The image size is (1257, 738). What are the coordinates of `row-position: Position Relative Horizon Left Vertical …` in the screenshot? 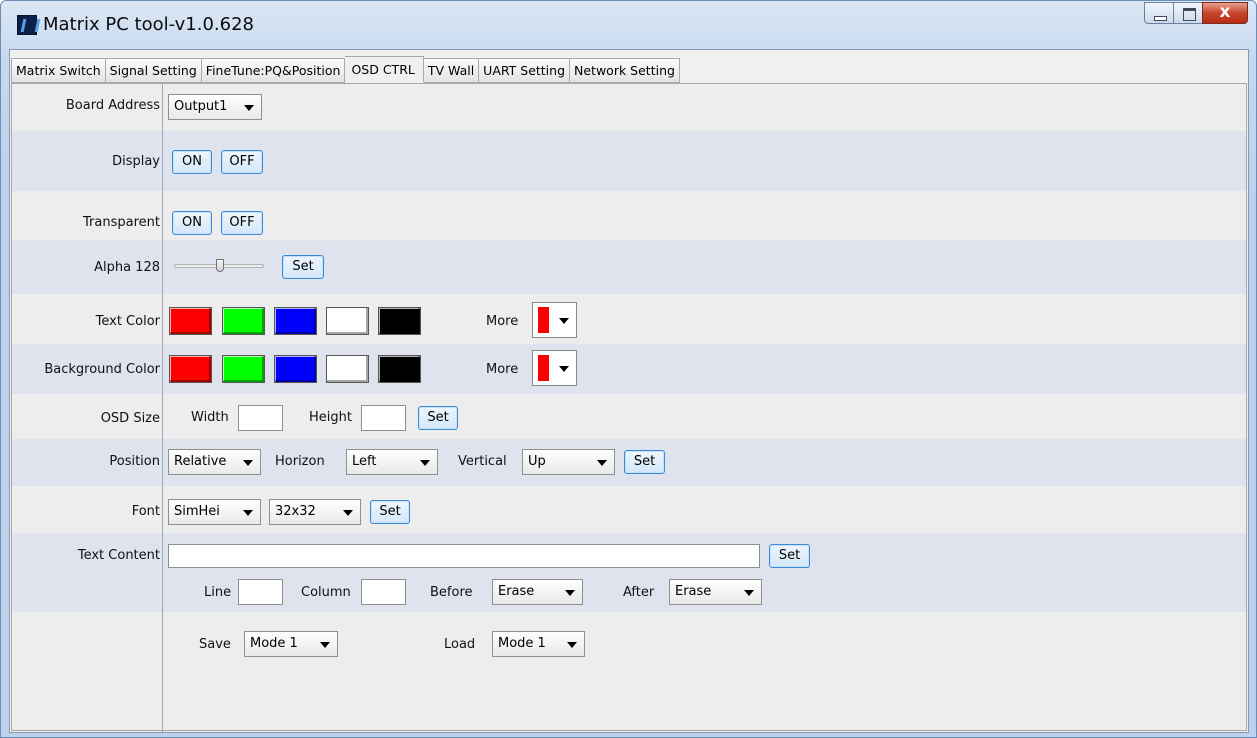 It's located at (629, 462).